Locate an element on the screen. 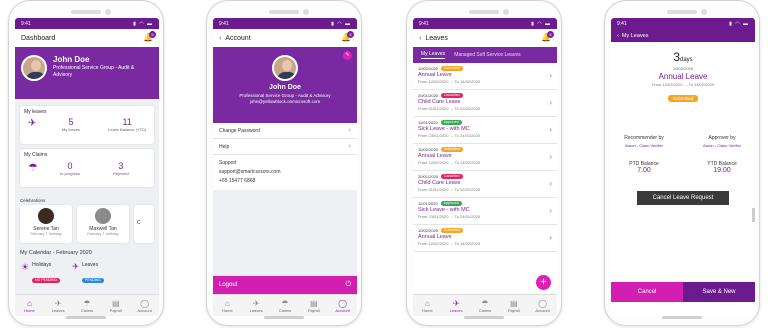  menu-help: Help › is located at coordinates (285, 147).